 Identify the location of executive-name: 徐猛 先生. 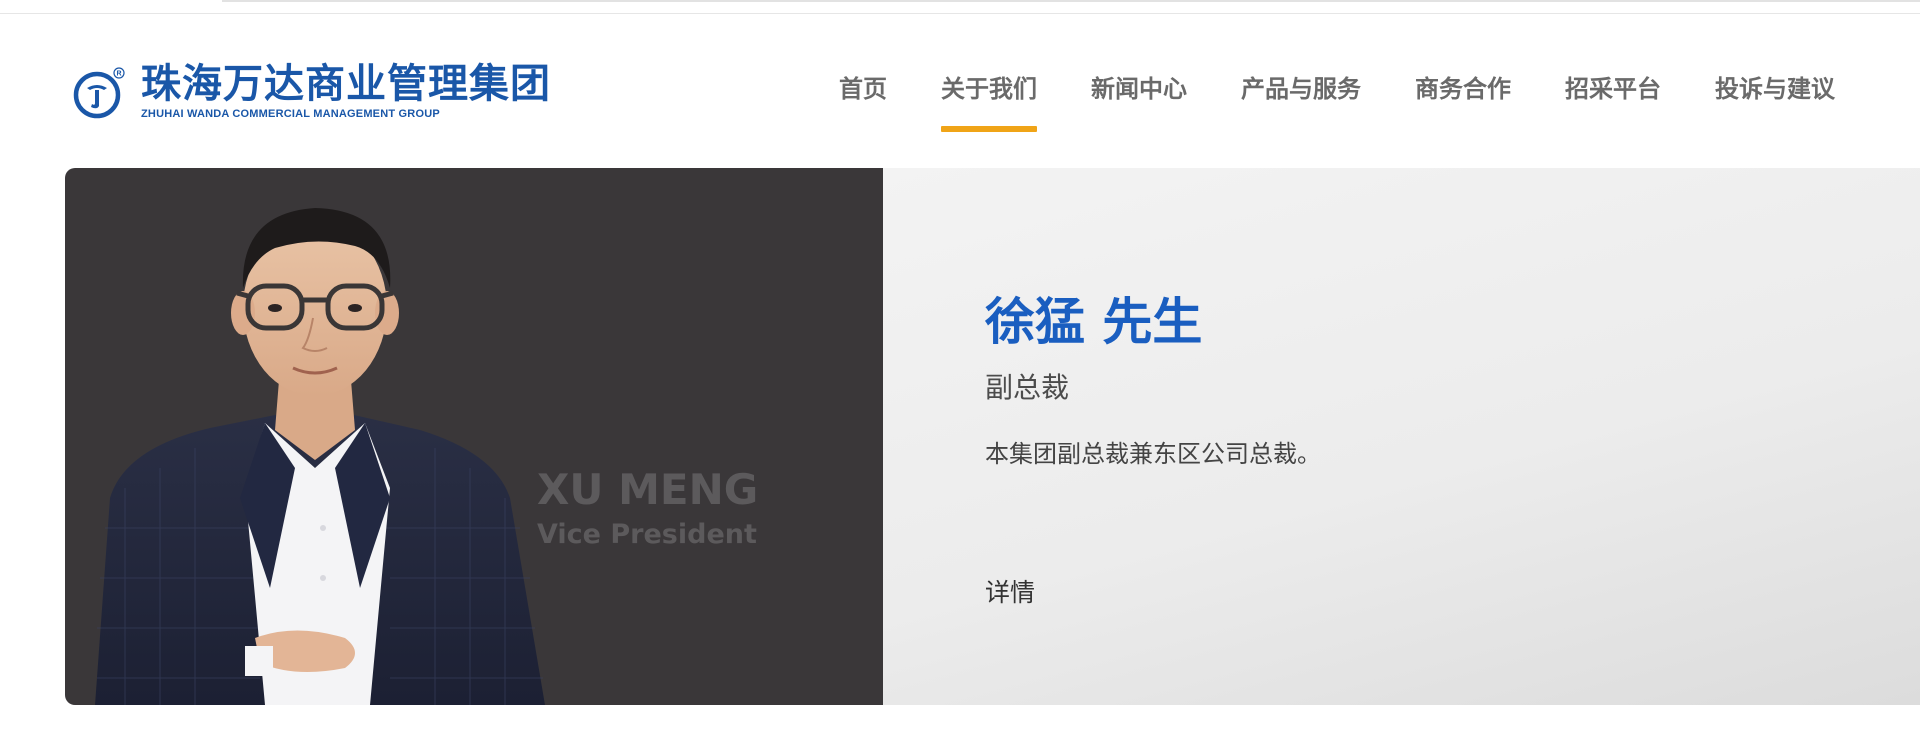
(1094, 322).